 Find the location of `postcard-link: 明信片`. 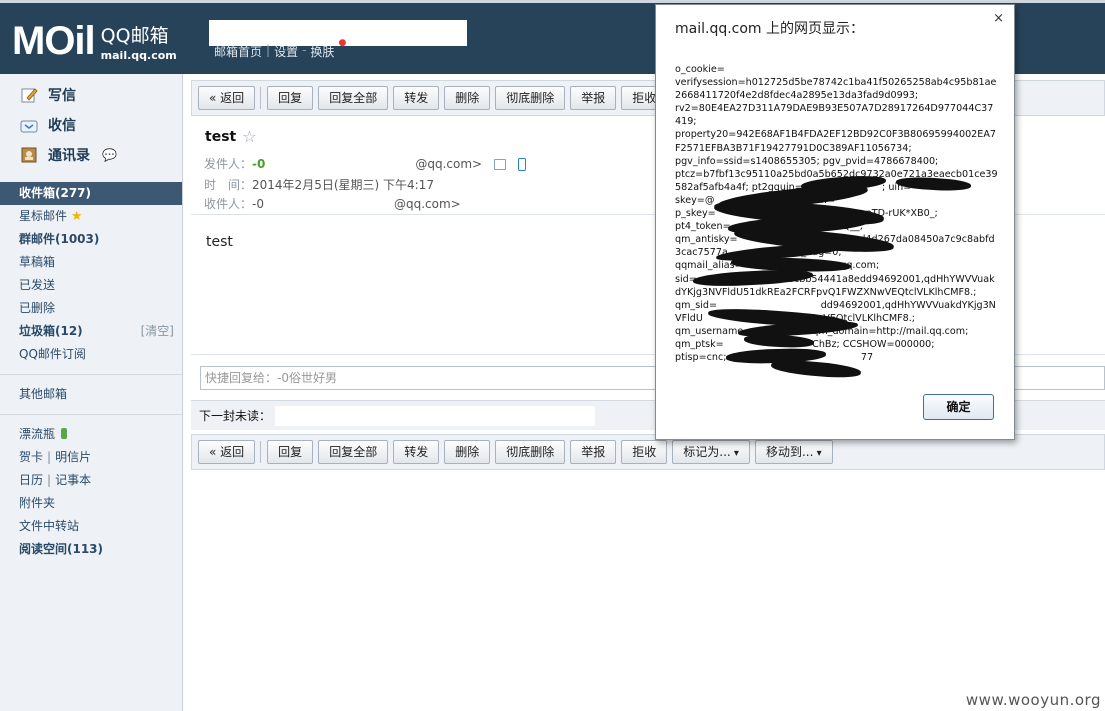

postcard-link: 明信片 is located at coordinates (73, 457).